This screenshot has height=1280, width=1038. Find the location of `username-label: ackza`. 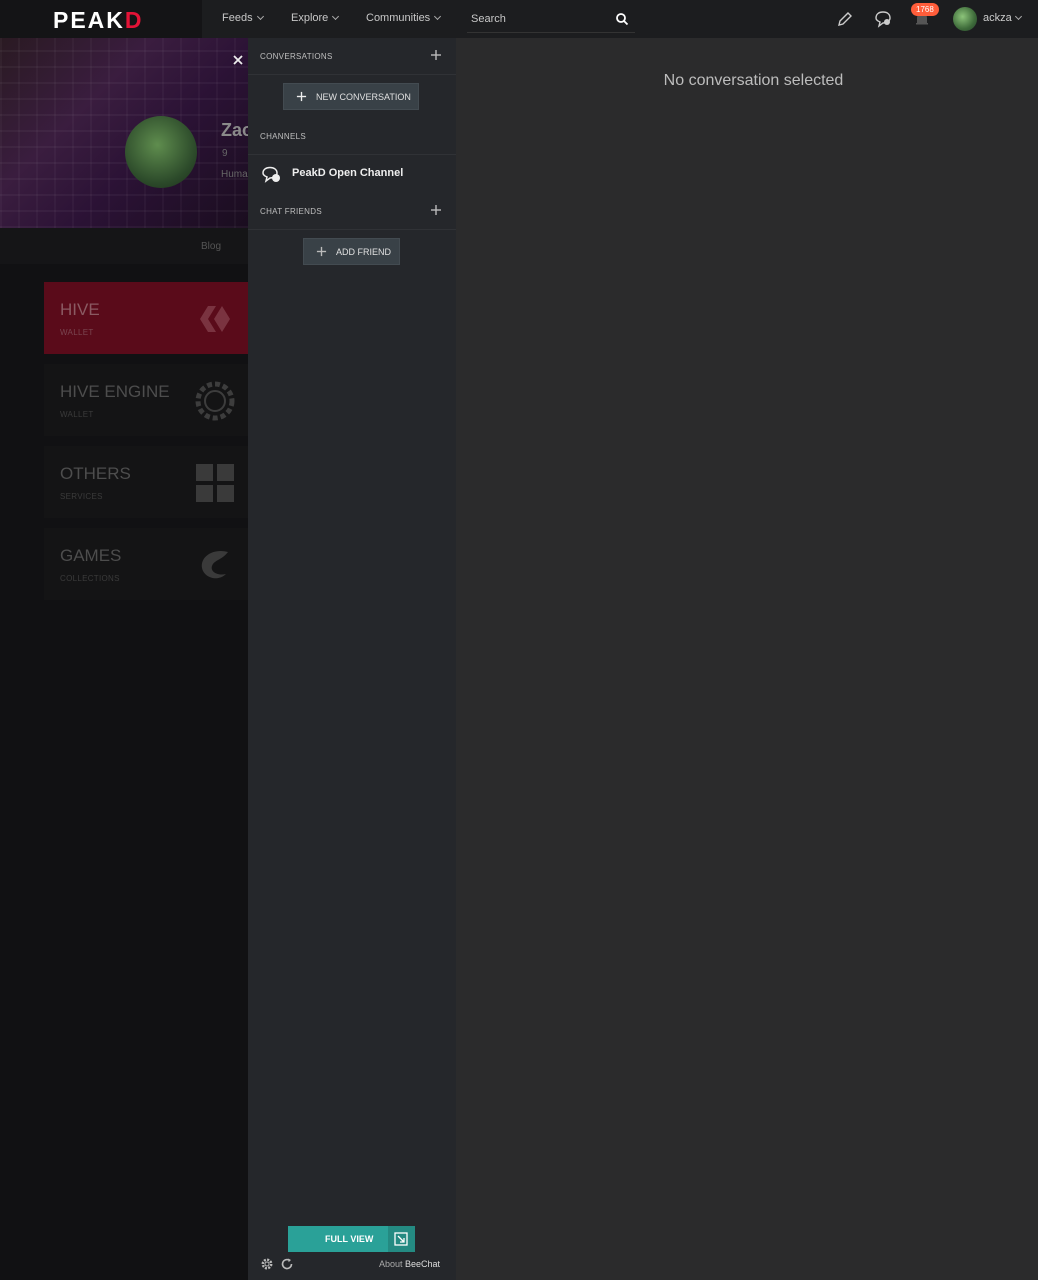

username-label: ackza is located at coordinates (997, 18).